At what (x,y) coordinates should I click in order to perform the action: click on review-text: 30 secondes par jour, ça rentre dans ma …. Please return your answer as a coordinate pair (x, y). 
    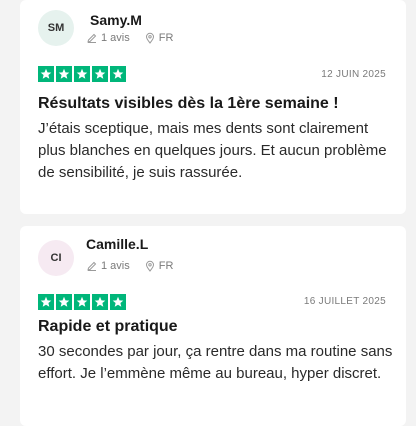
    Looking at the image, I should click on (215, 362).